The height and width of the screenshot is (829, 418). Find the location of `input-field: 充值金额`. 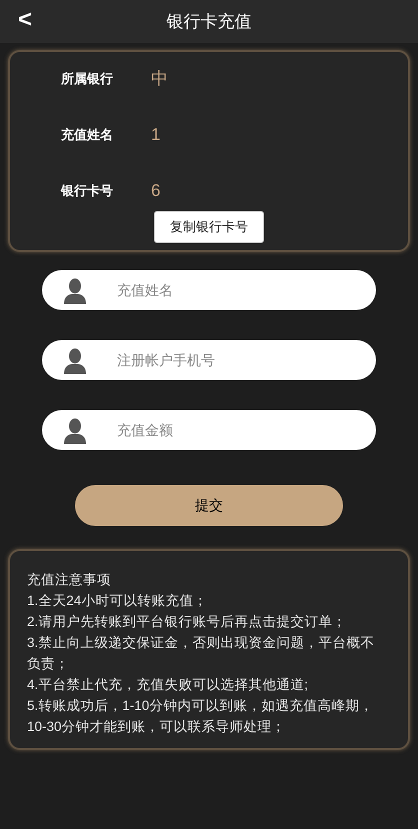

input-field: 充值金额 is located at coordinates (209, 430).